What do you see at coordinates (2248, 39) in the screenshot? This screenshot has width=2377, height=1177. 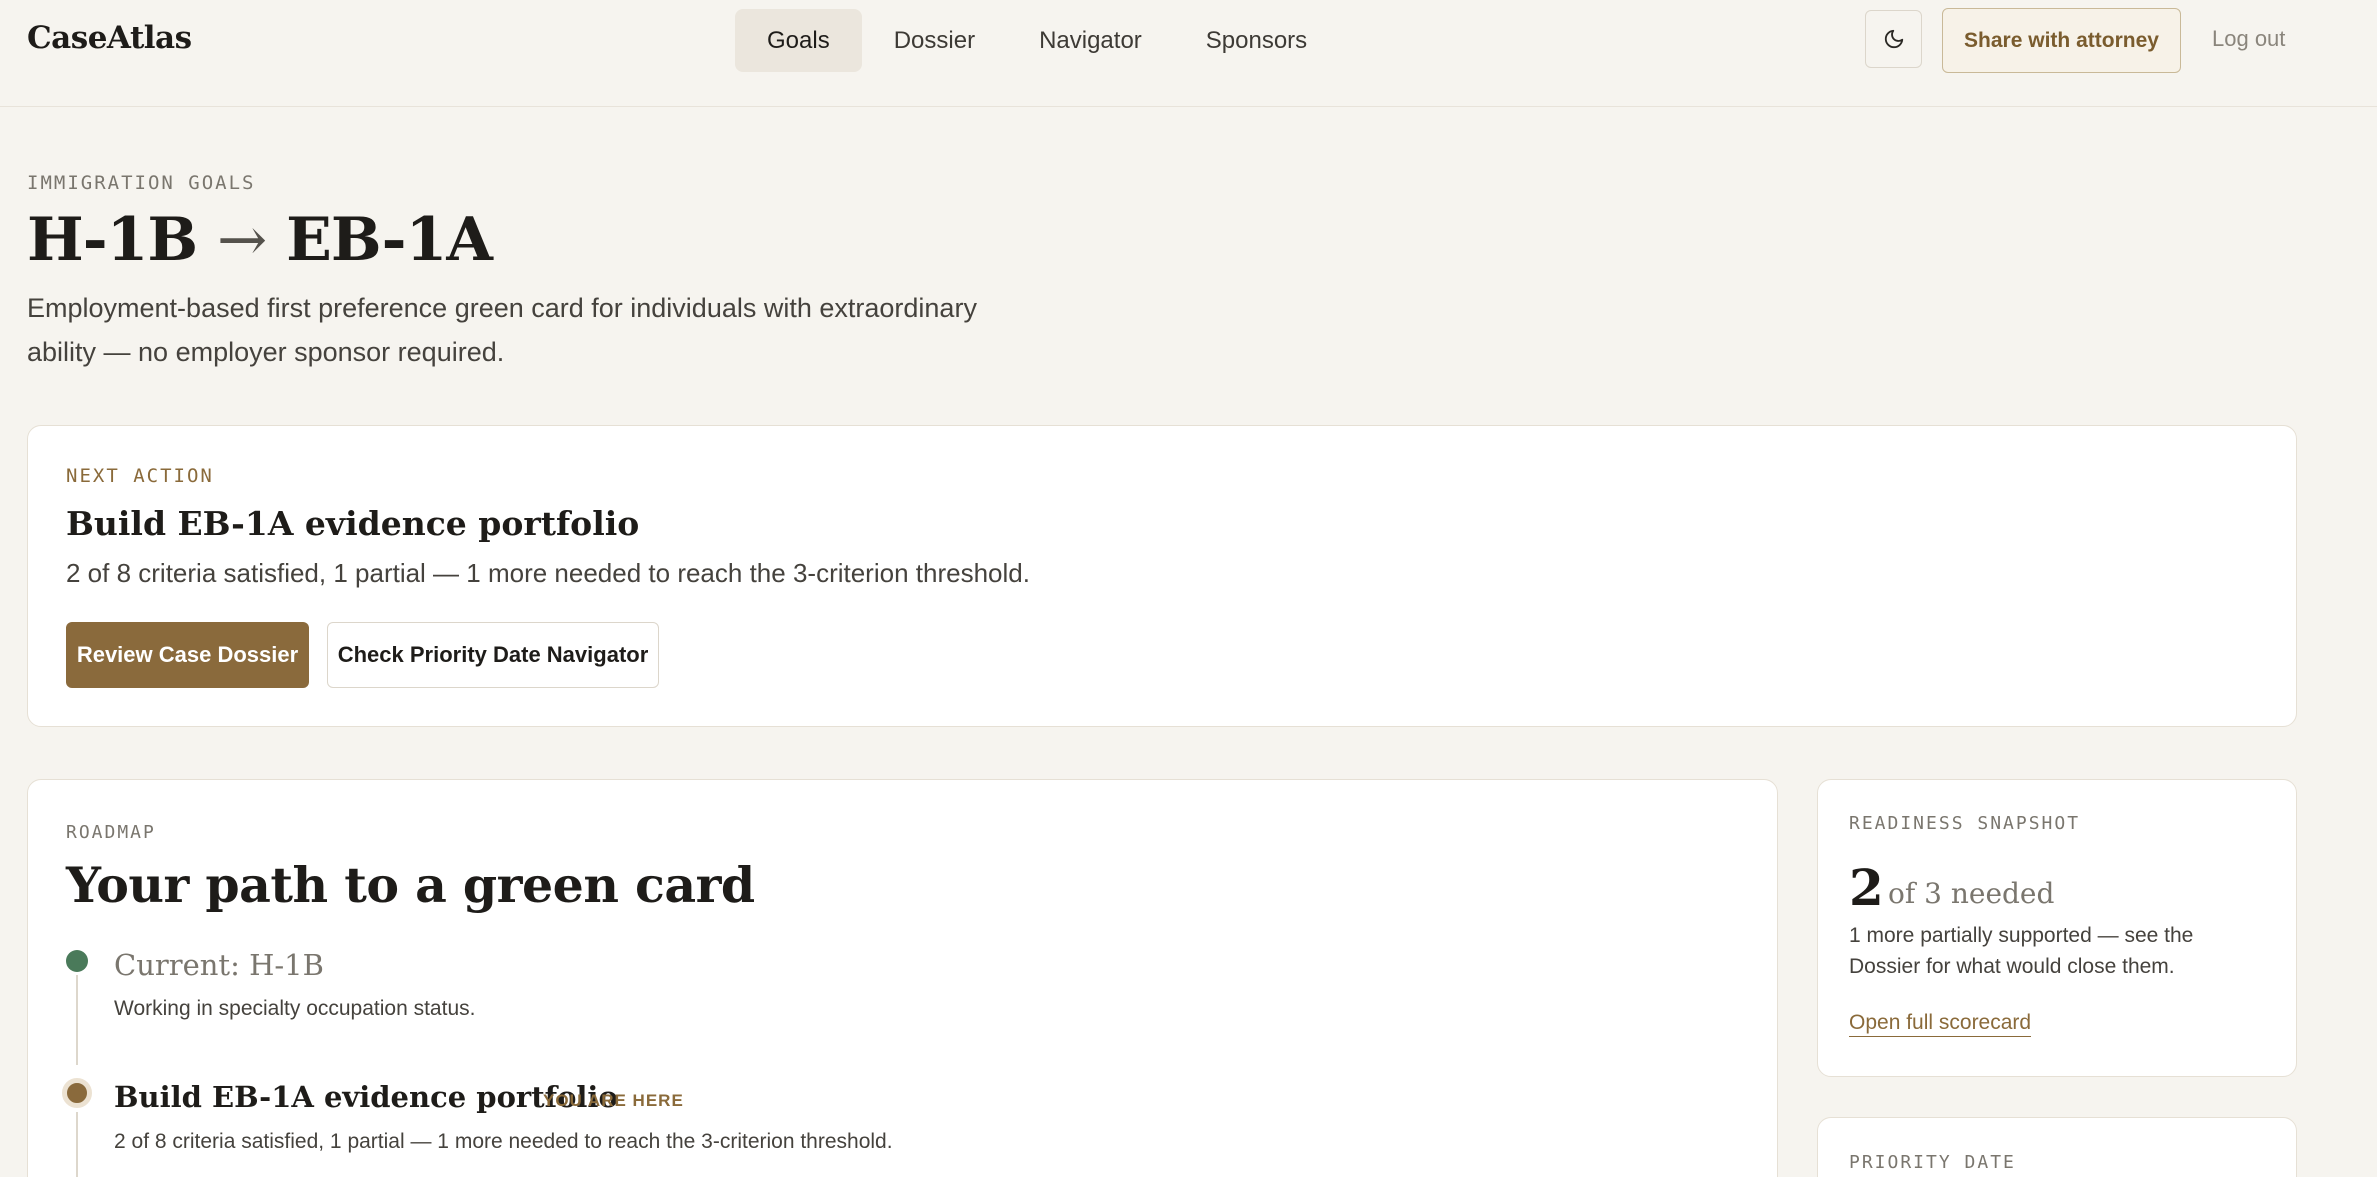 I see `logout-link: Log out` at bounding box center [2248, 39].